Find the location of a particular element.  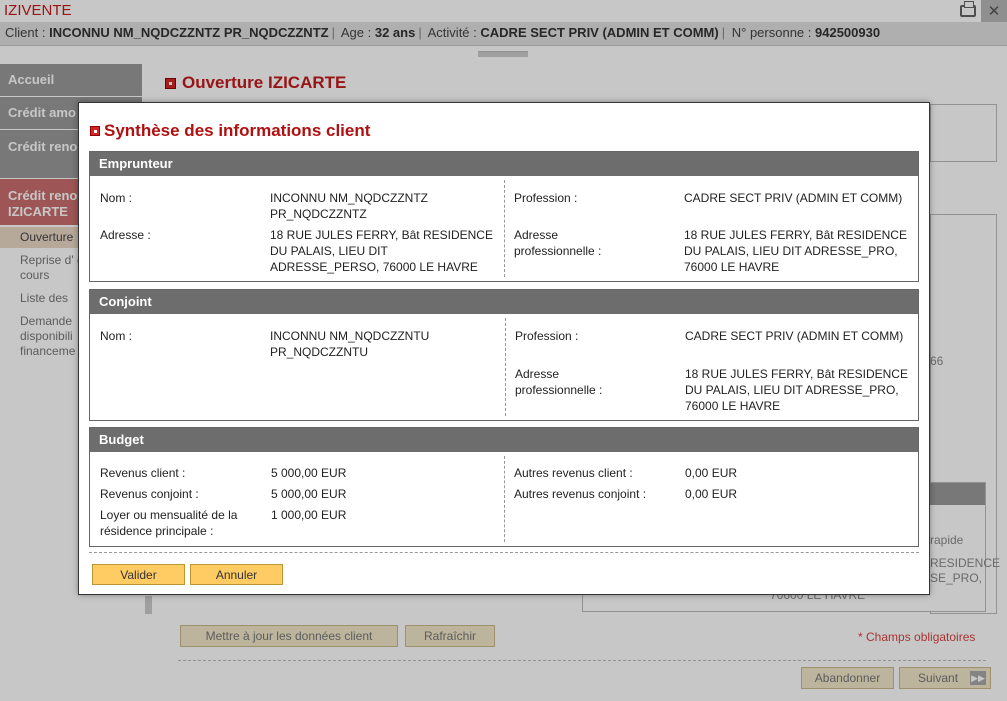

modal-title: Synthèse des informations client is located at coordinates (230, 131).